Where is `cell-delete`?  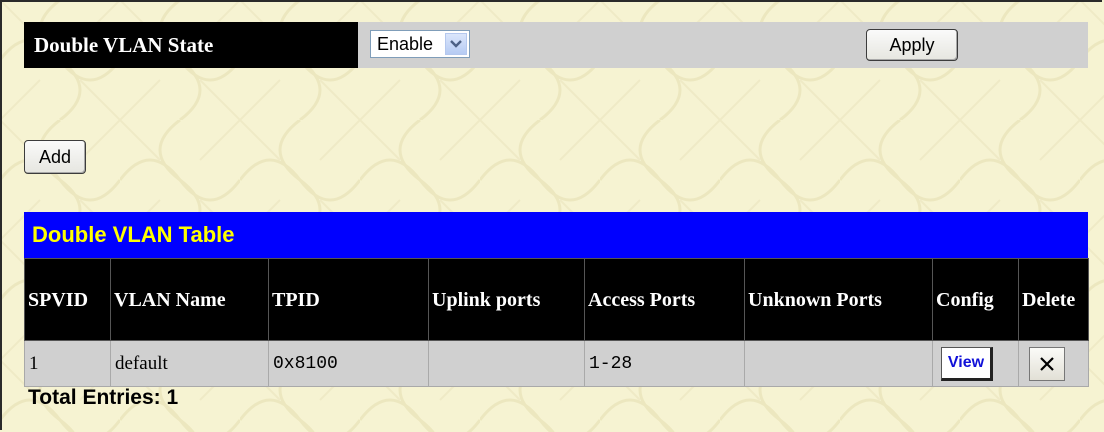
cell-delete is located at coordinates (1053, 363).